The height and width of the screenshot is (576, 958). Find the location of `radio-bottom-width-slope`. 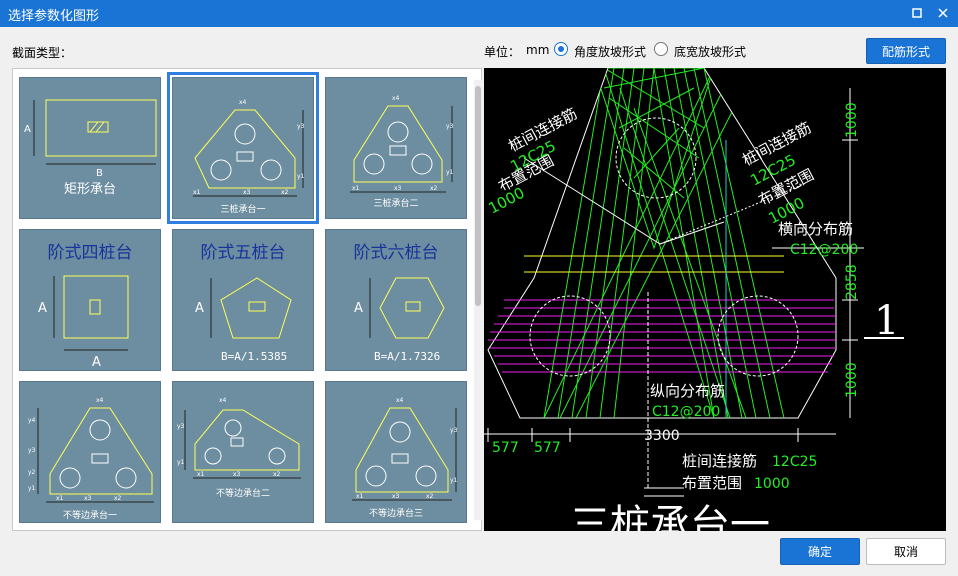

radio-bottom-width-slope is located at coordinates (661, 49).